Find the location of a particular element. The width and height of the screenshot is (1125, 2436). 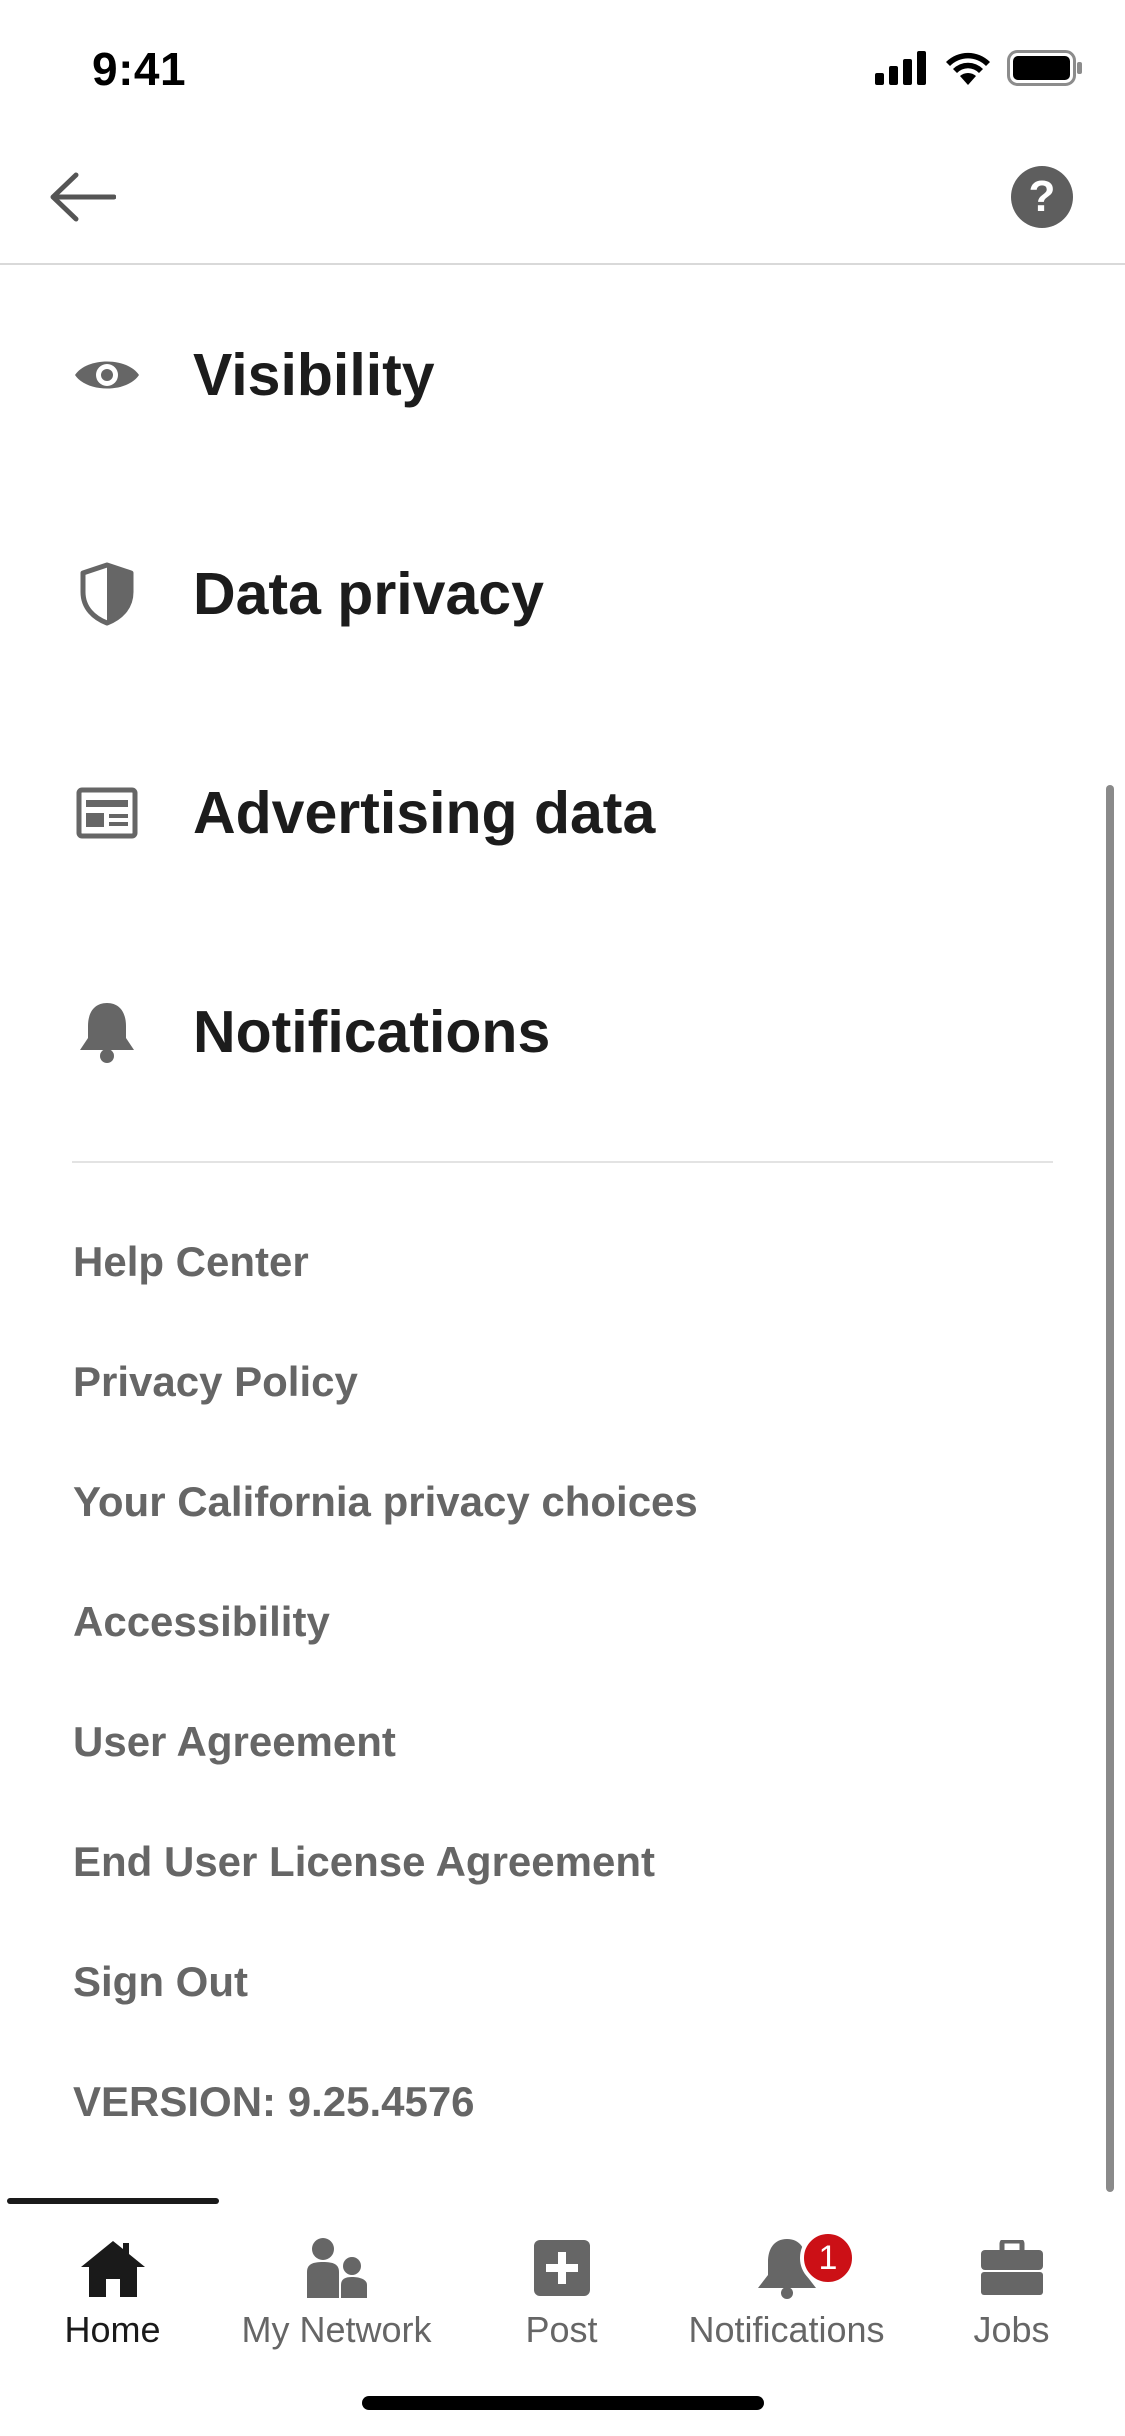

nav-label: Home is located at coordinates (112, 2329).